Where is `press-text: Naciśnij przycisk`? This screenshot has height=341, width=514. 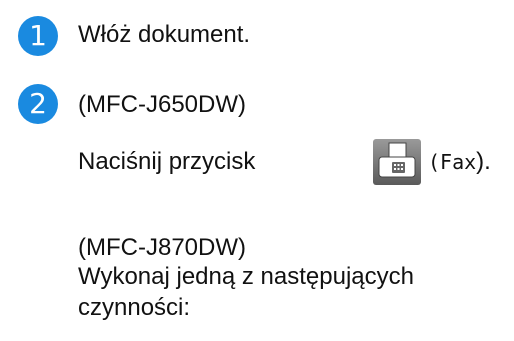 press-text: Naciśnij przycisk is located at coordinates (167, 161).